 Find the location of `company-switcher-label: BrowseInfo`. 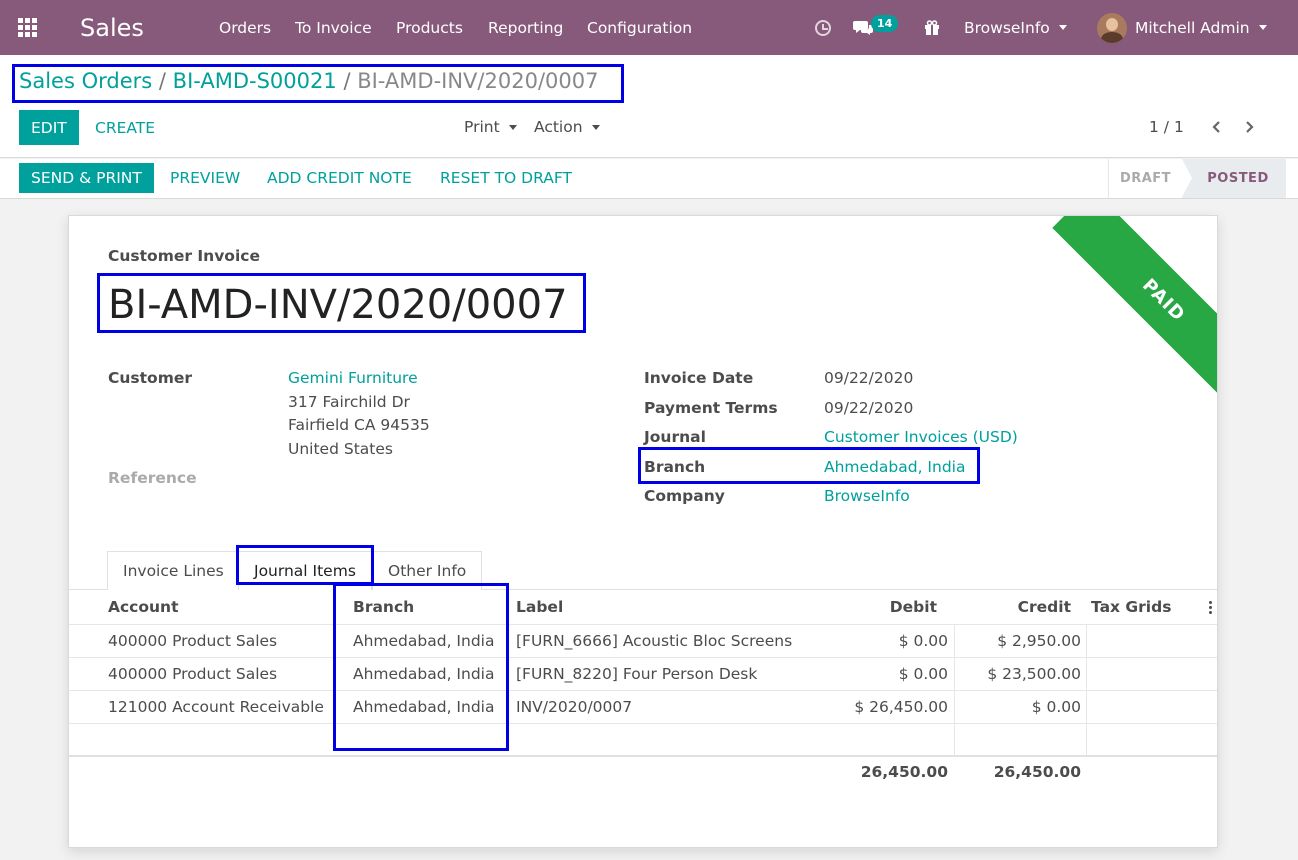

company-switcher-label: BrowseInfo is located at coordinates (1007, 27).